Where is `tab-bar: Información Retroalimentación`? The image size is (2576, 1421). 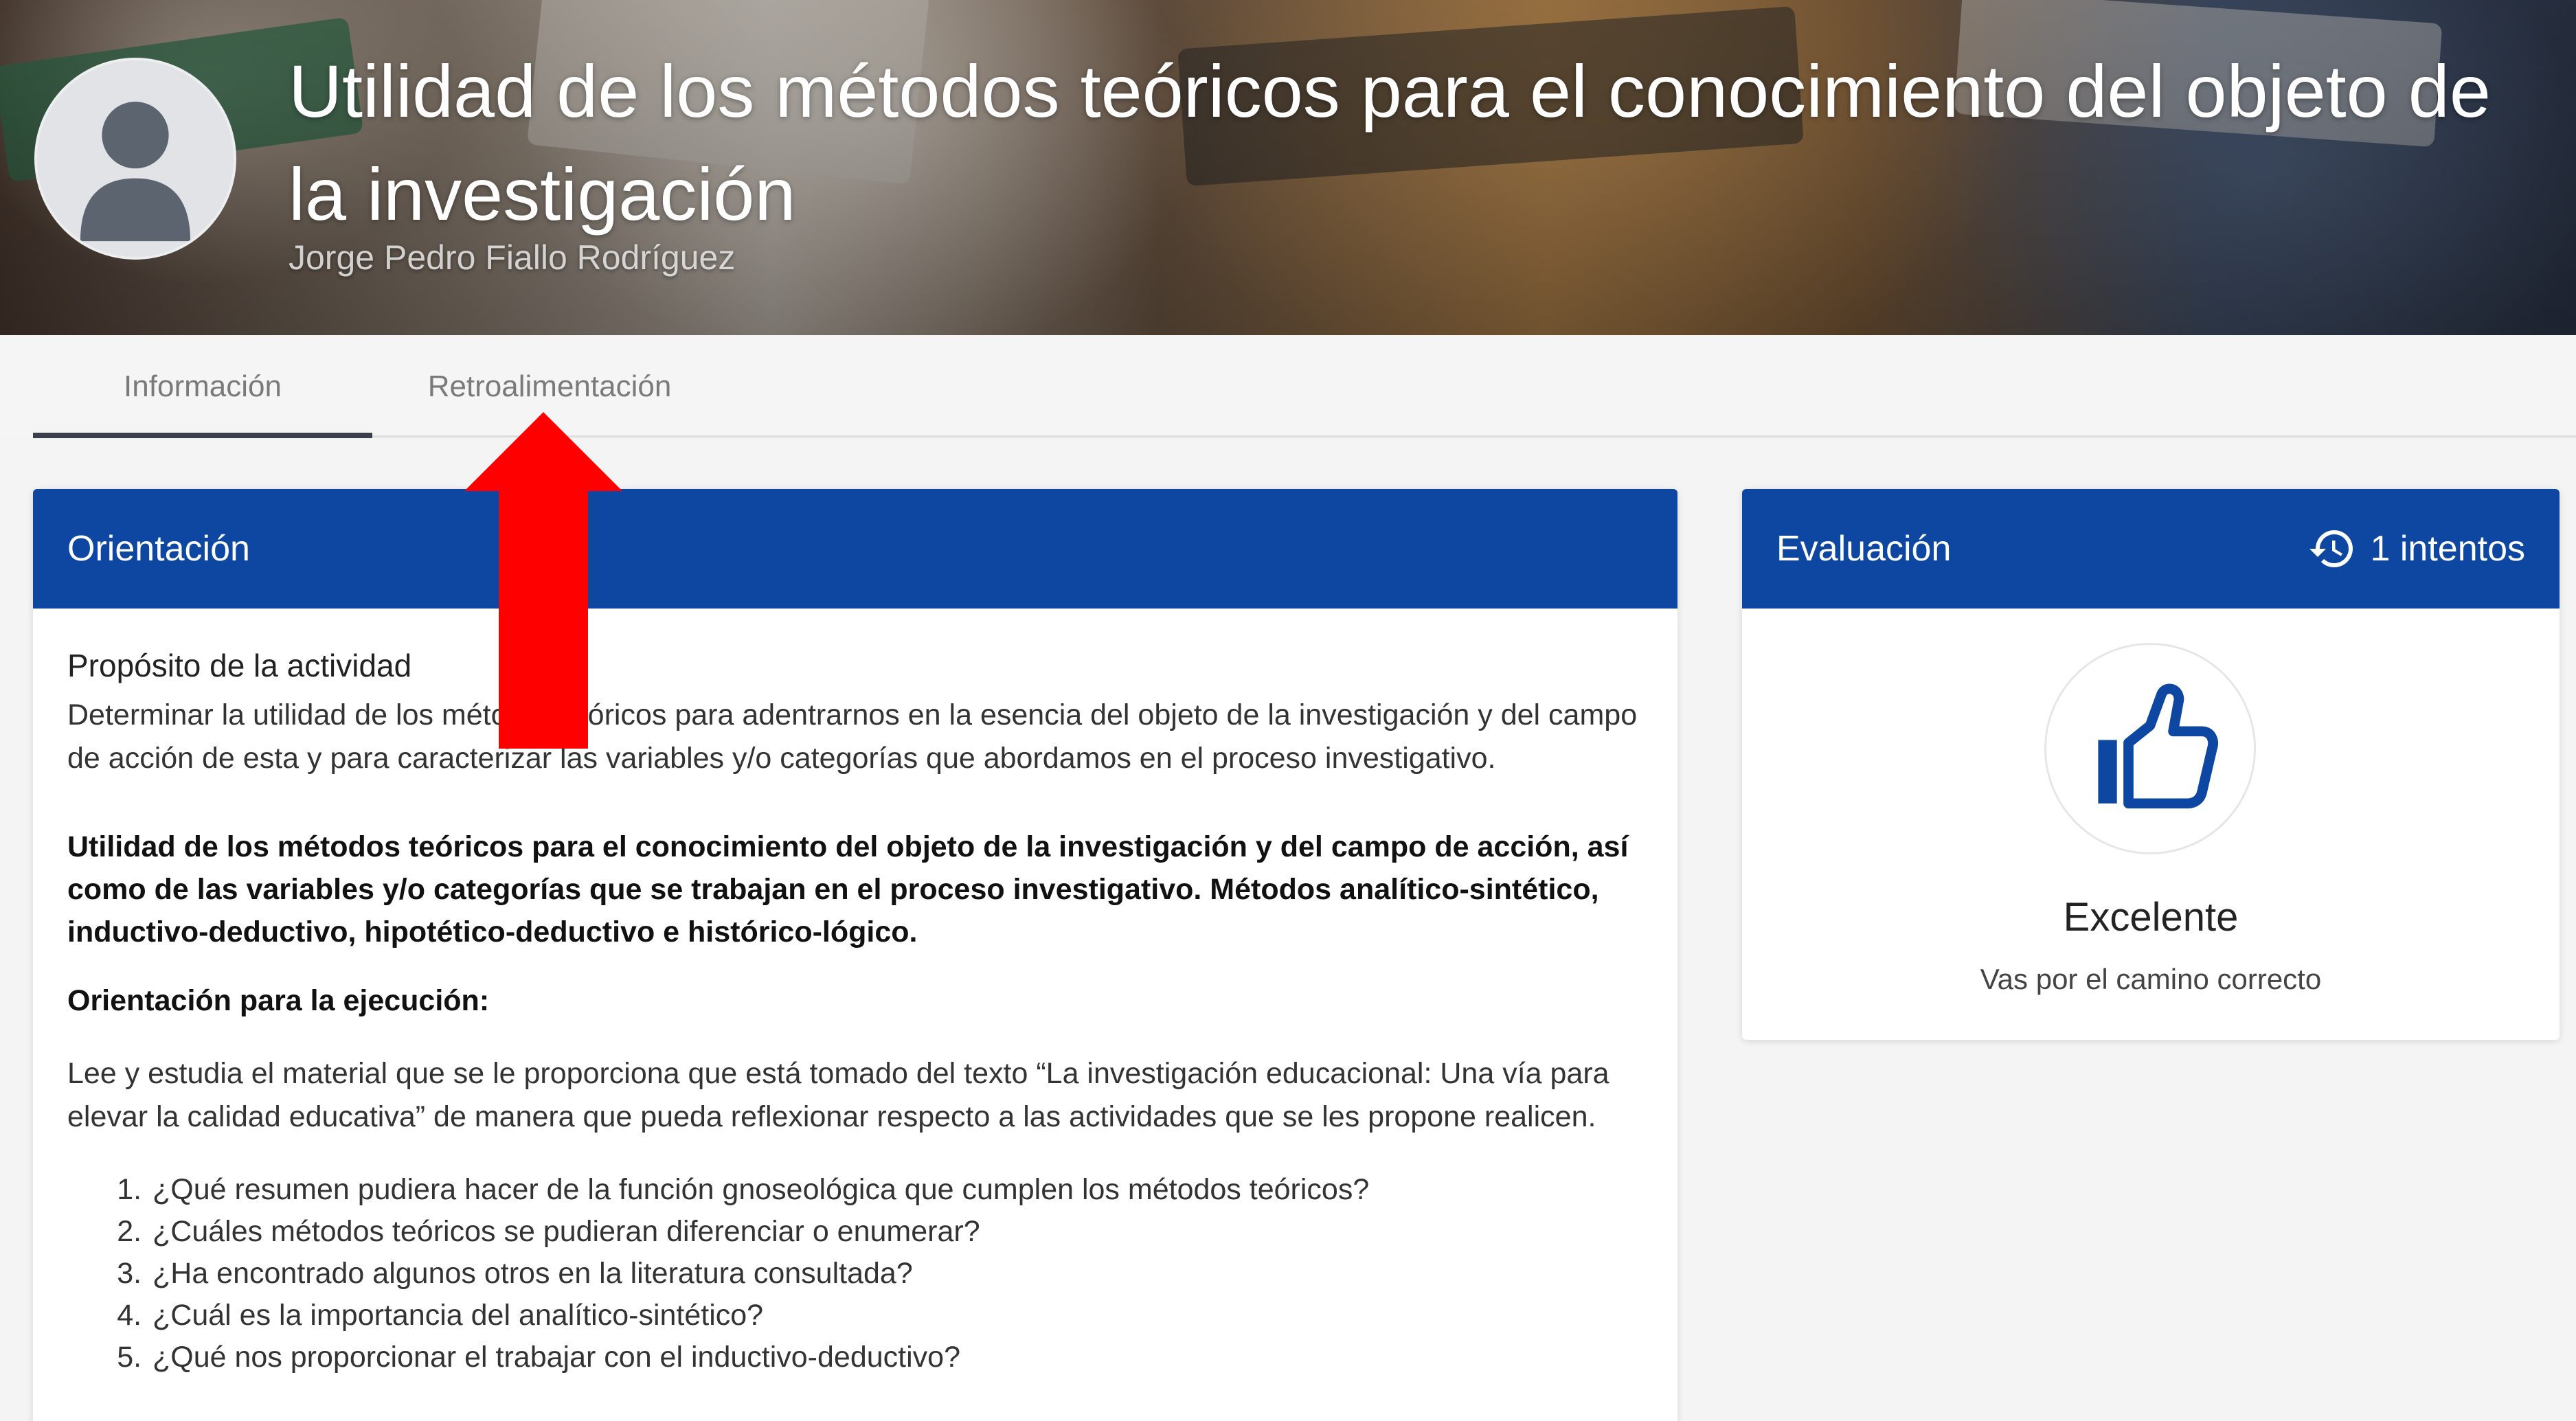
tab-bar: Información Retroalimentación is located at coordinates (1288, 386).